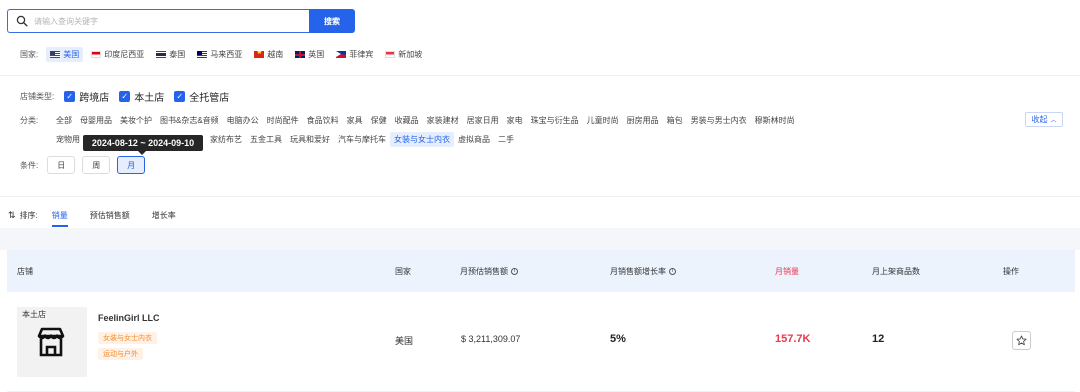 This screenshot has height=392, width=1080. What do you see at coordinates (149, 98) in the screenshot?
I see `checkbox-label: 本土店` at bounding box center [149, 98].